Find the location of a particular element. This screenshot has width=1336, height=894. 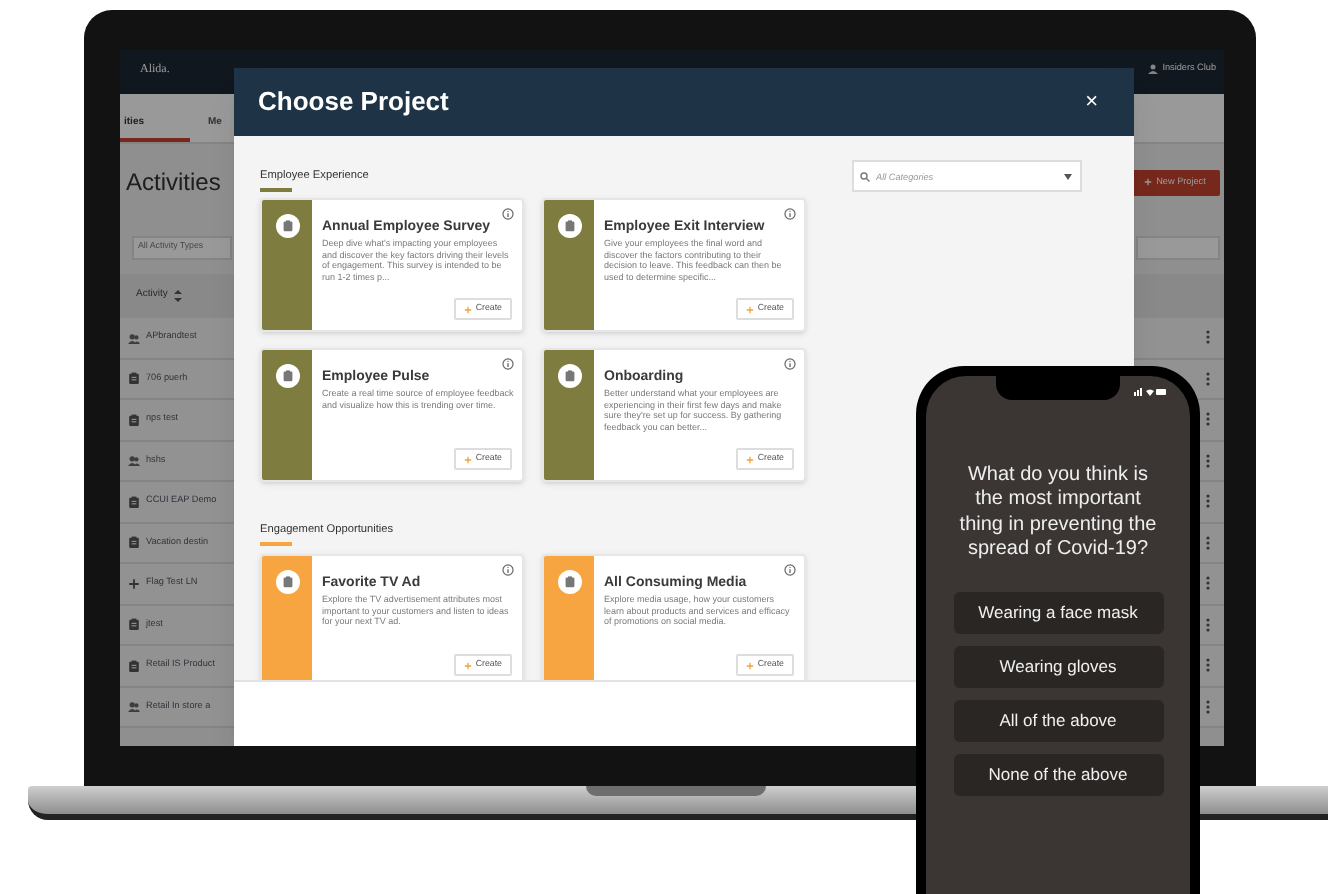

survey-question: What do you think is the most important thing in preventing the spread of Covid-19? is located at coordinates (1058, 514).